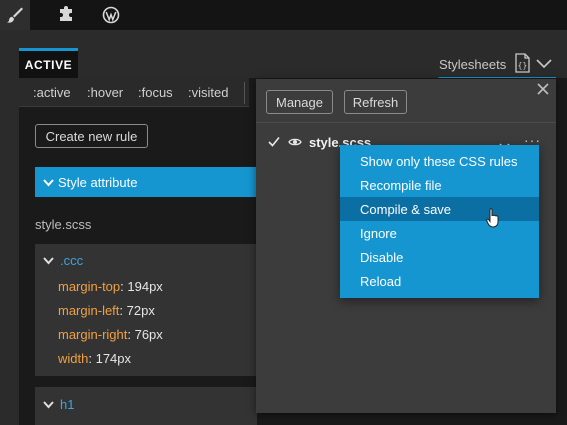 The image size is (567, 425). Describe the element at coordinates (63, 224) in the screenshot. I see `stylesheet-file-label: style.scss` at that location.